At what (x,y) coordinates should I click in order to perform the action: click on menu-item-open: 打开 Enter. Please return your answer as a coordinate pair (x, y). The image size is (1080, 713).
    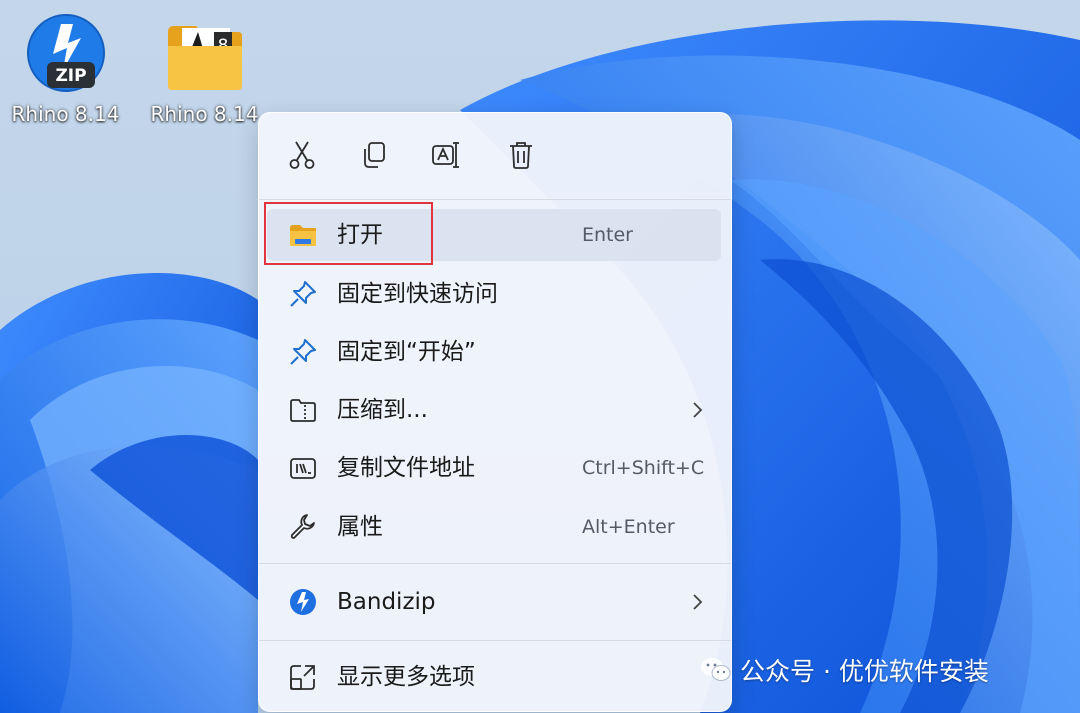
    Looking at the image, I should click on (494, 235).